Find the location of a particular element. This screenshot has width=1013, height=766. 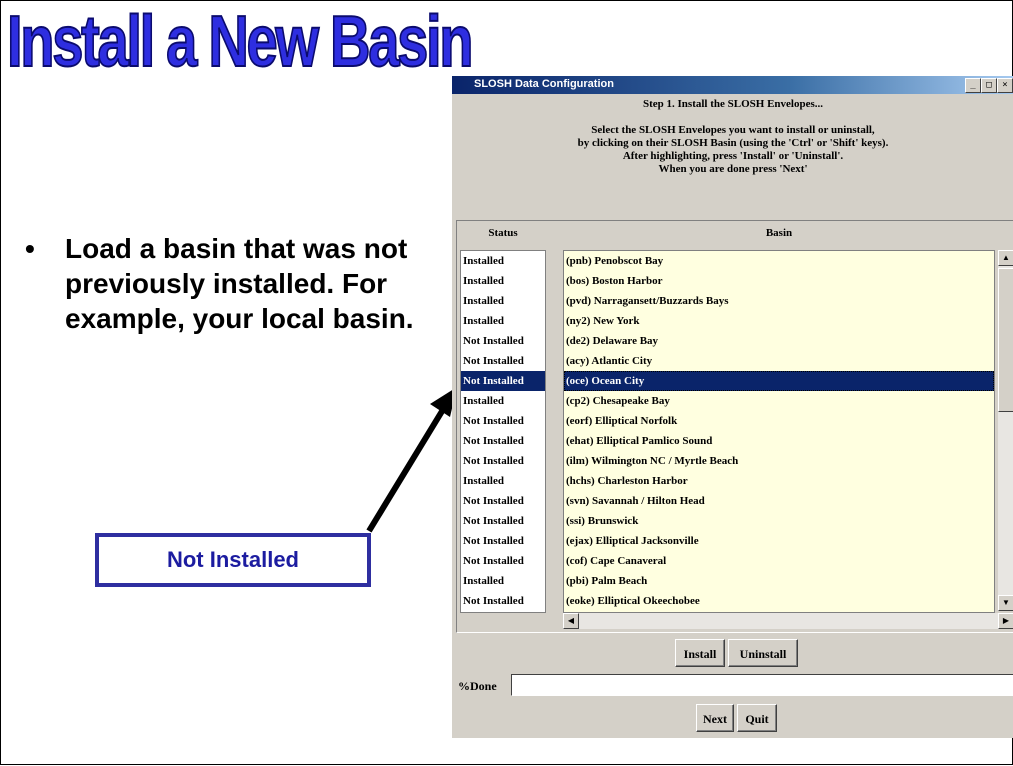

instruction-line: When you are done press 'Next' is located at coordinates (733, 169).